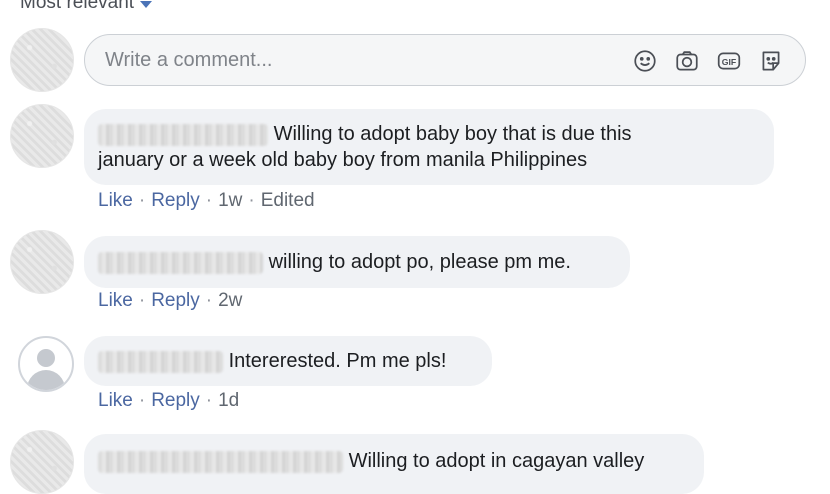 This screenshot has width=830, height=494. Describe the element at coordinates (645, 61) in the screenshot. I see `emoji-icon` at that location.